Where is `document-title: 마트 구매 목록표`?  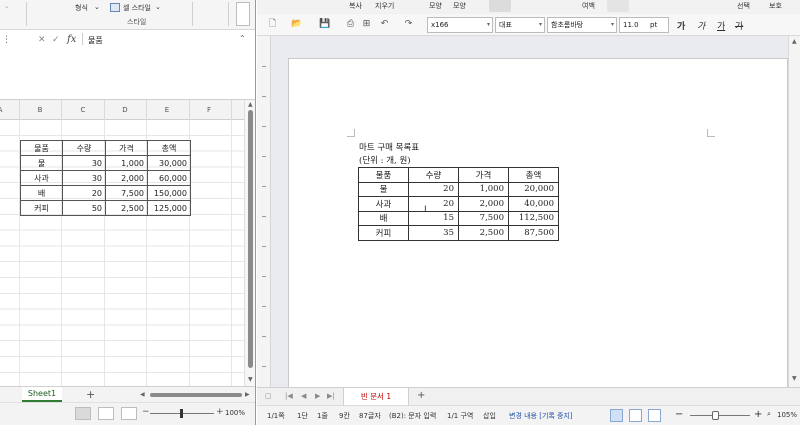 document-title: 마트 구매 목록표 is located at coordinates (389, 147).